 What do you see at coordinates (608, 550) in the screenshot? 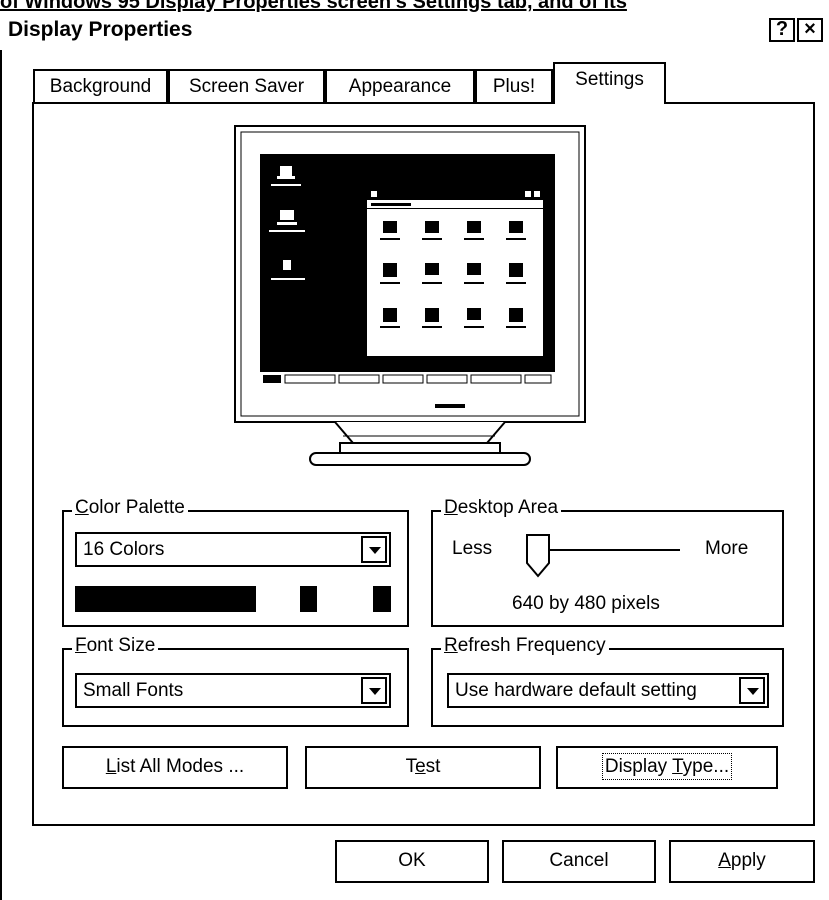
I see `resolution-slider-track` at bounding box center [608, 550].